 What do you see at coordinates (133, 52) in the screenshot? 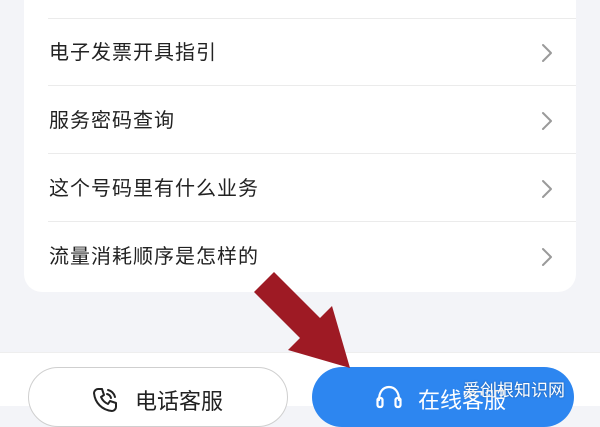
I see `list-item-label: 电子发票开具指引` at bounding box center [133, 52].